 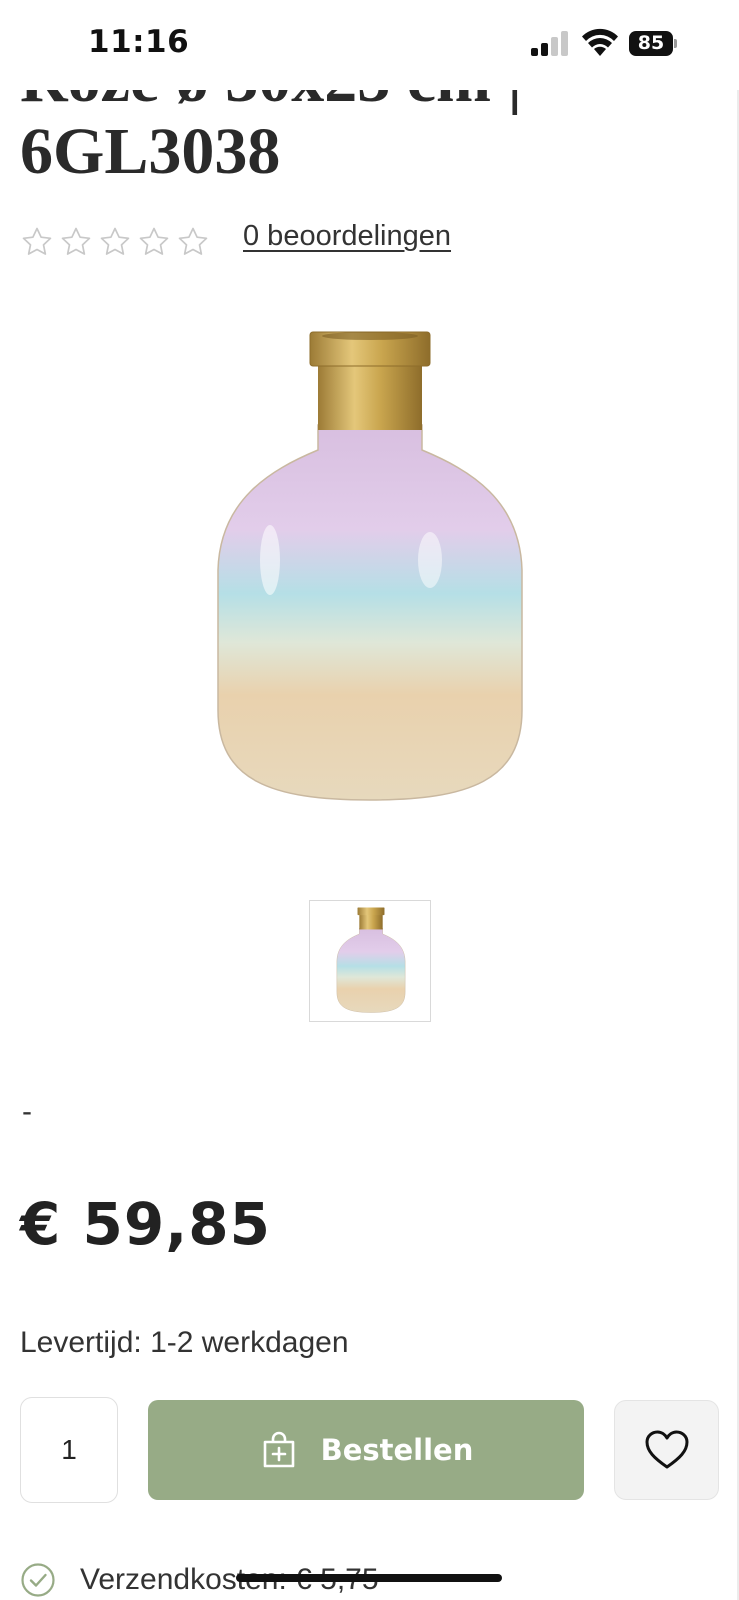 What do you see at coordinates (184, 1342) in the screenshot?
I see `delivery-time: Levertijd: 1-2 werkdagen` at bounding box center [184, 1342].